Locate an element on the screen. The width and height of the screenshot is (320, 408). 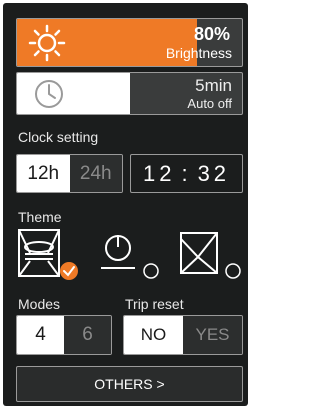
trip-reset-toggle: NO YES is located at coordinates (183, 335).